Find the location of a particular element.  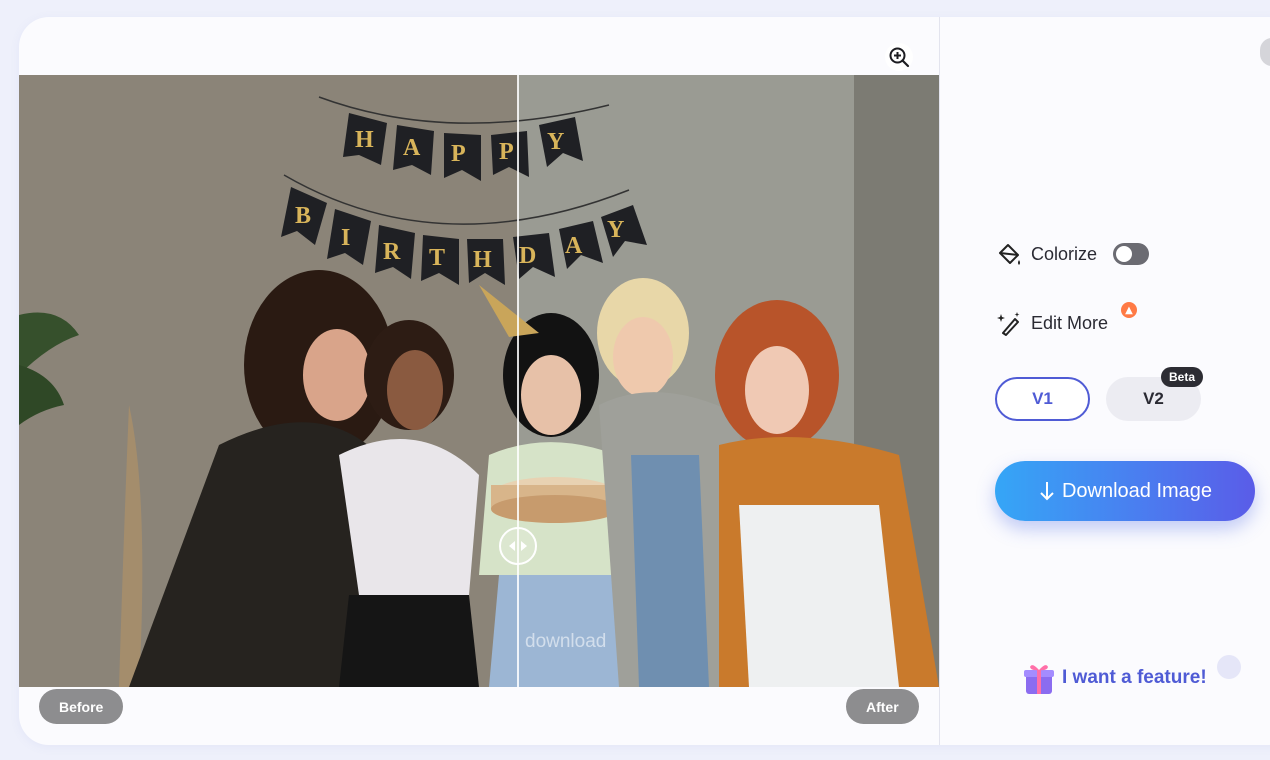

panel-divider is located at coordinates (939, 381).